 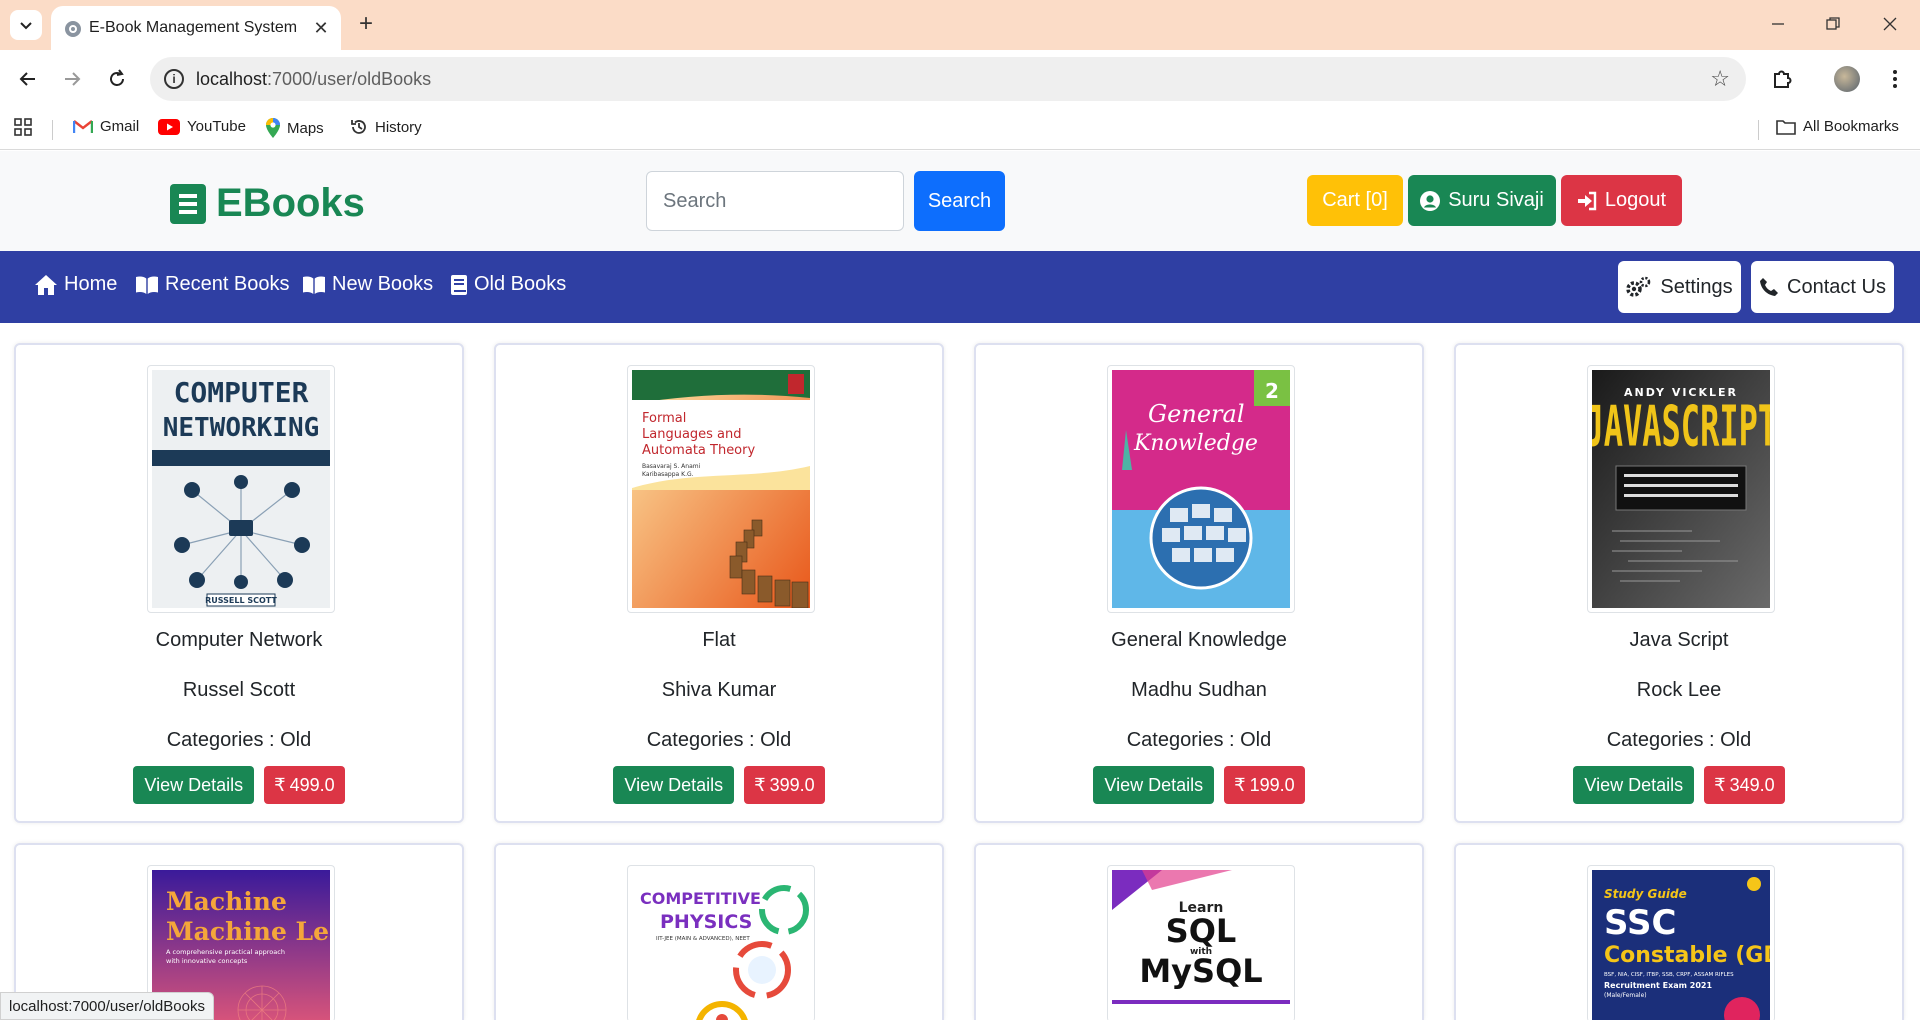 I want to click on sign-in-icon, so click(x=1587, y=200).